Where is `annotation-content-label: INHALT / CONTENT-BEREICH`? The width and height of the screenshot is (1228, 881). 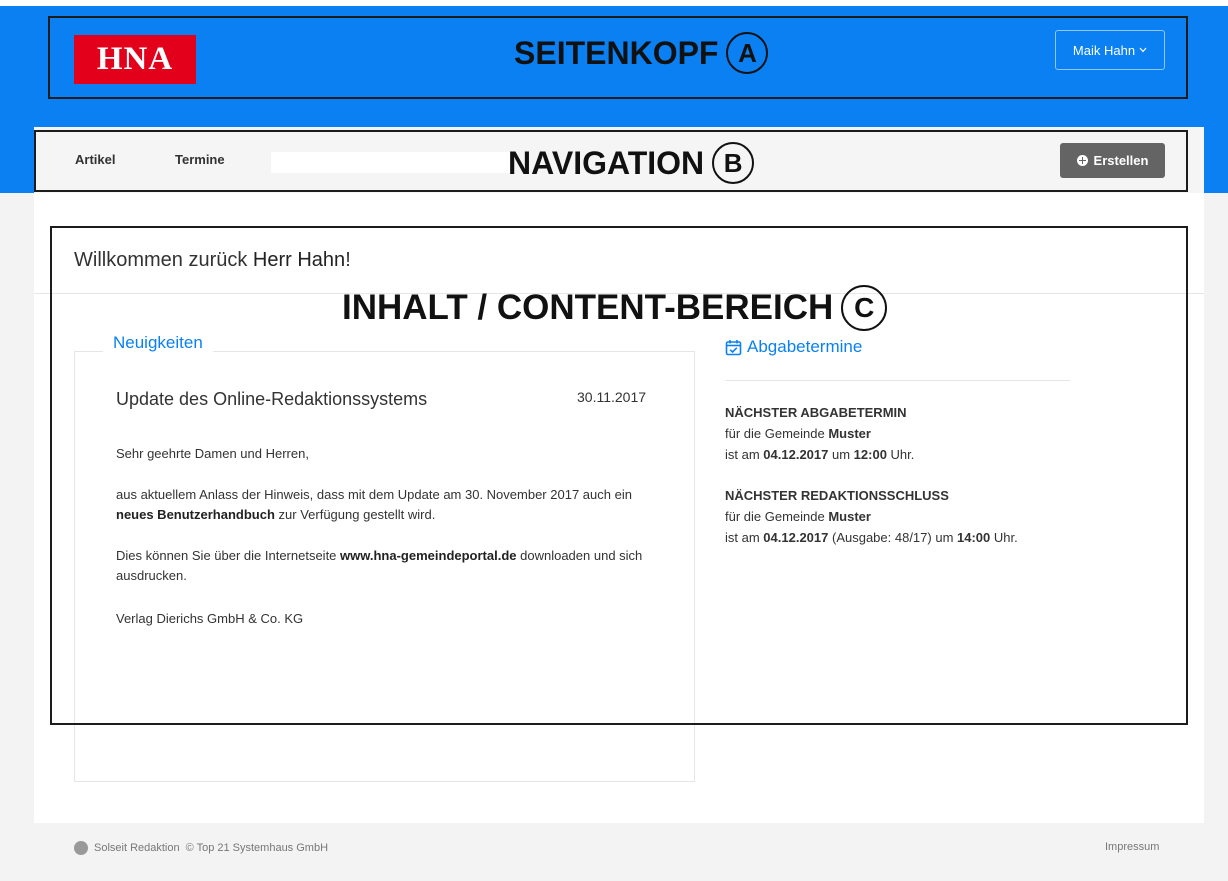 annotation-content-label: INHALT / CONTENT-BEREICH is located at coordinates (588, 307).